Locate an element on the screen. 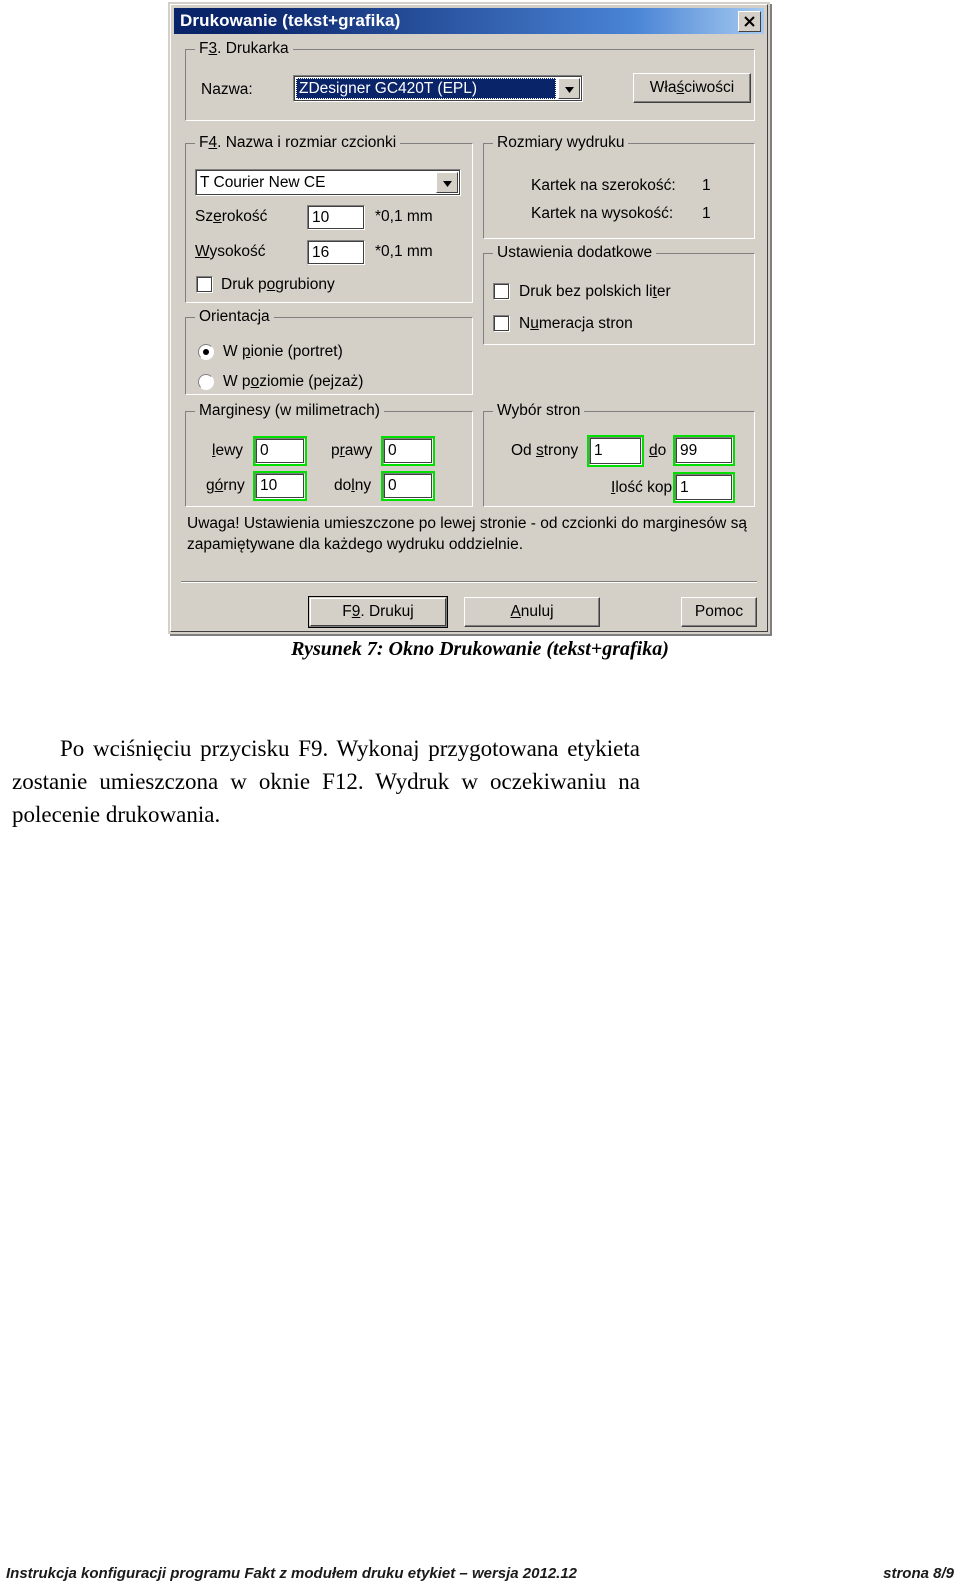 The image size is (960, 1596). print-button: F9. Drukuj is located at coordinates (378, 612).